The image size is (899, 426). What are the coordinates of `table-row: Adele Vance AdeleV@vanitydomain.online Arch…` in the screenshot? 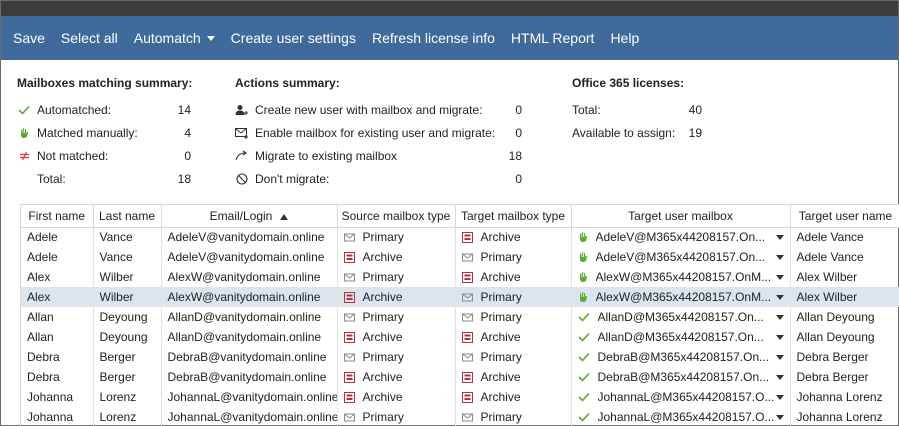 It's located at (460, 257).